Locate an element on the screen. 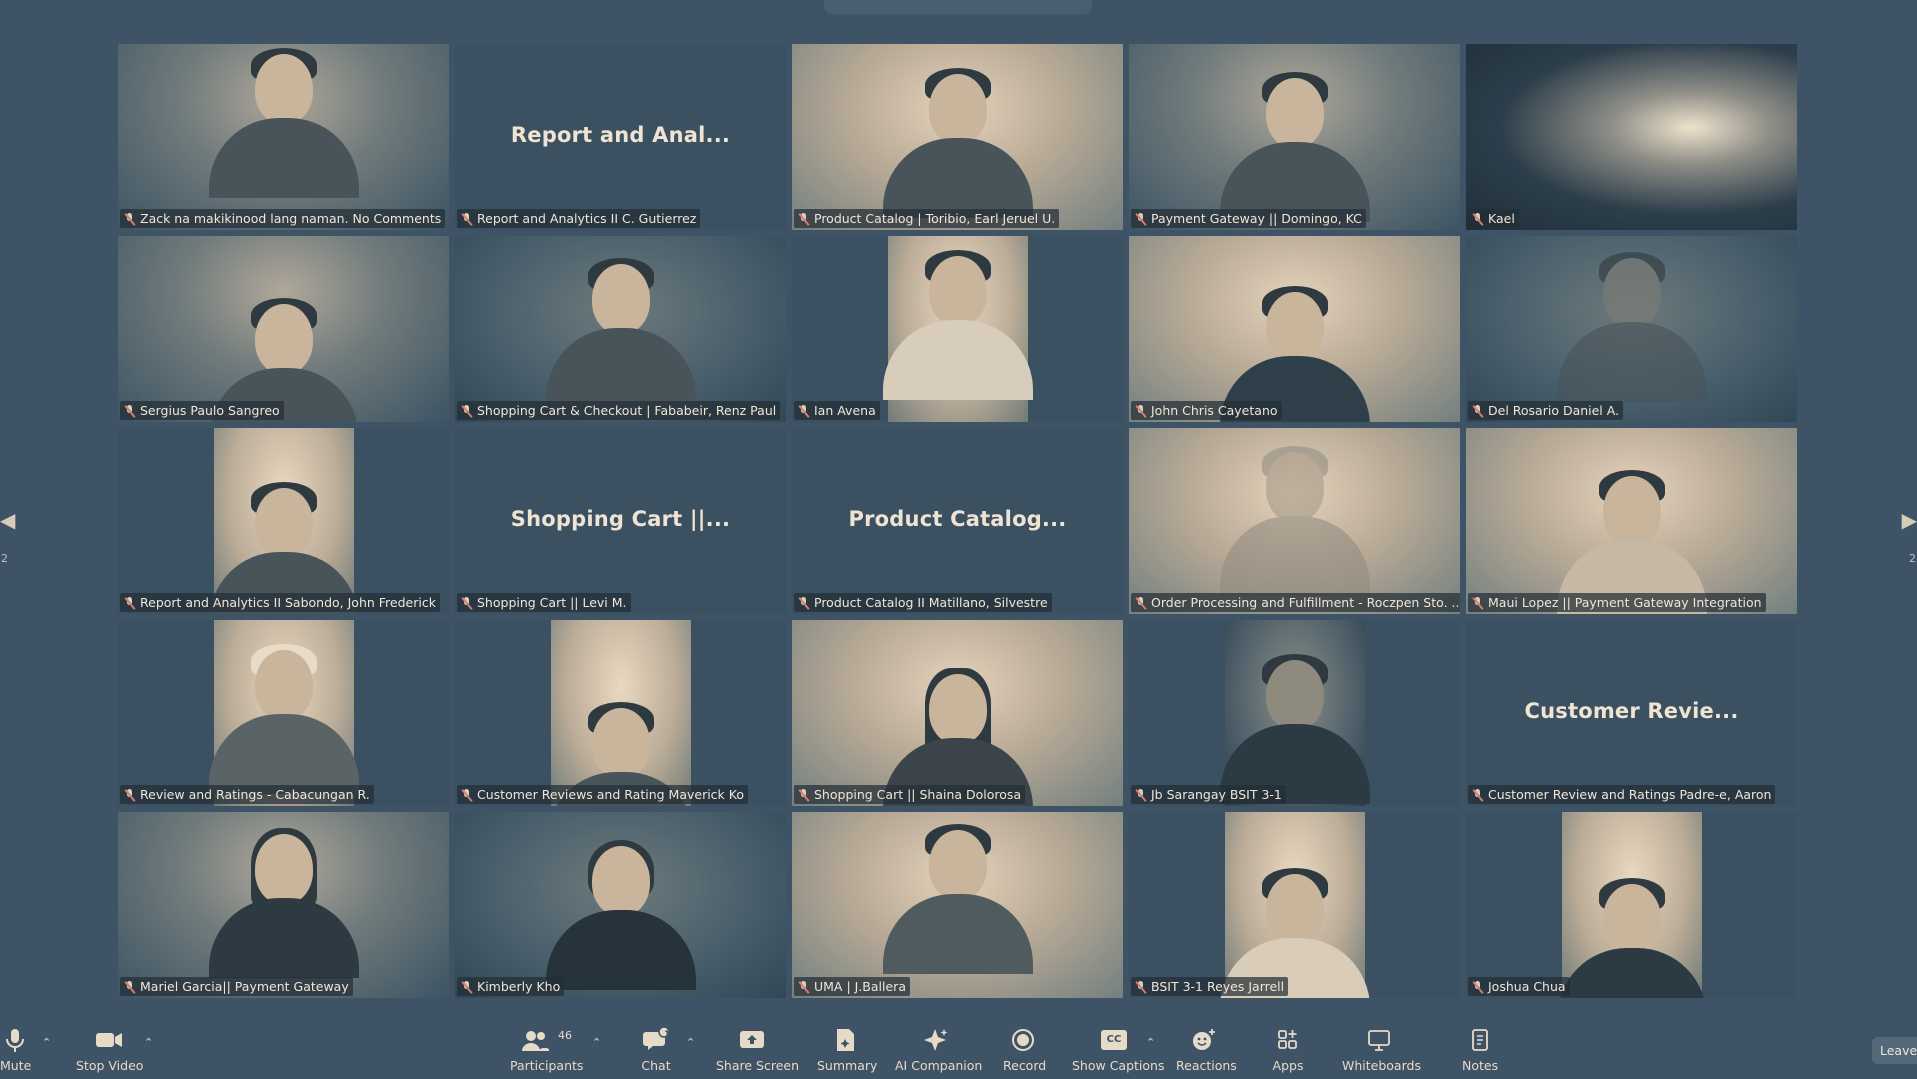  participant-tile: Sergius Paulo Sangreo is located at coordinates (283, 329).